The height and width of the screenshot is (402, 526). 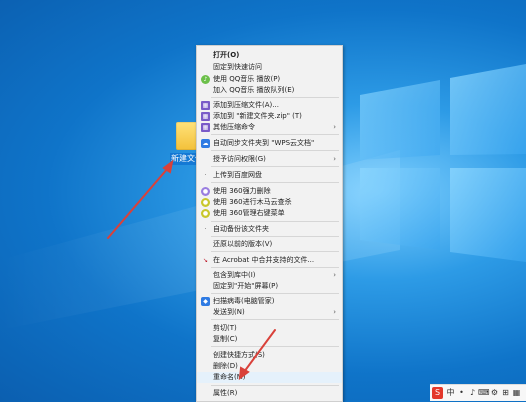 I want to click on keyboard-icon: ⌨, so click(x=484, y=393).